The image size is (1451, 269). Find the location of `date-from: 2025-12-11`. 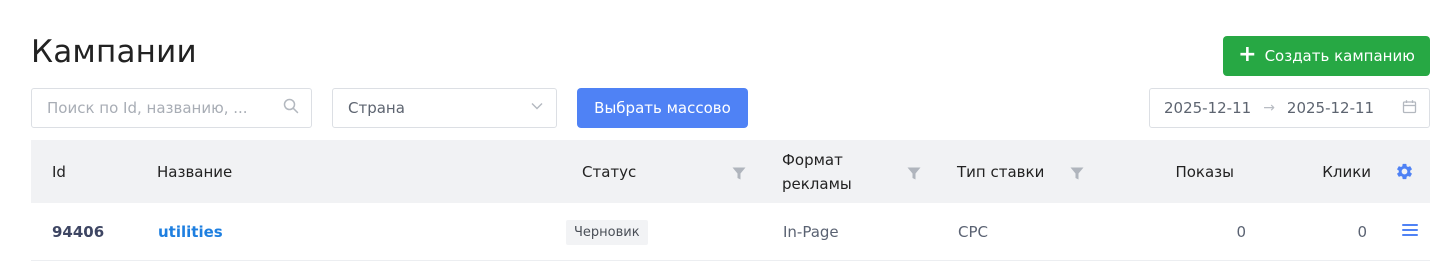

date-from: 2025-12-11 is located at coordinates (1207, 108).